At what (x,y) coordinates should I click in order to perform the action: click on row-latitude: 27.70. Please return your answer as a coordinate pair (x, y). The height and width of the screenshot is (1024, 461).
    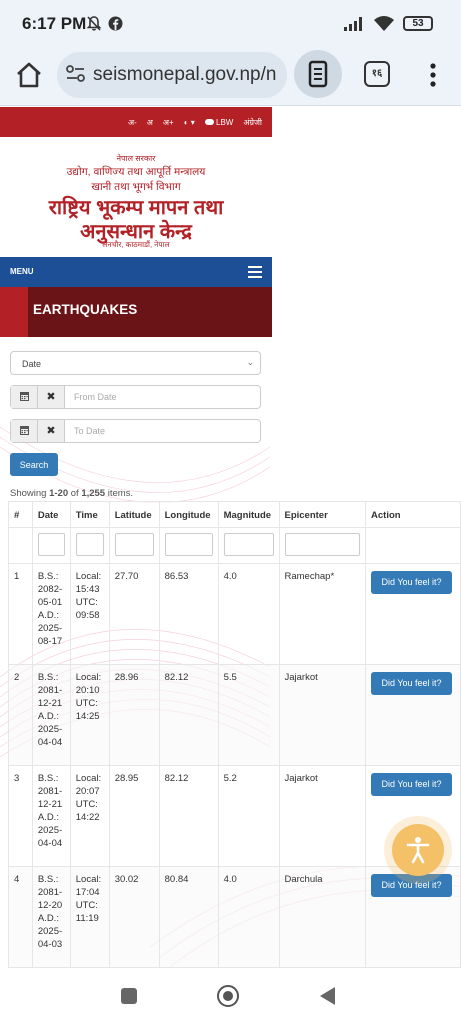
    Looking at the image, I should click on (134, 614).